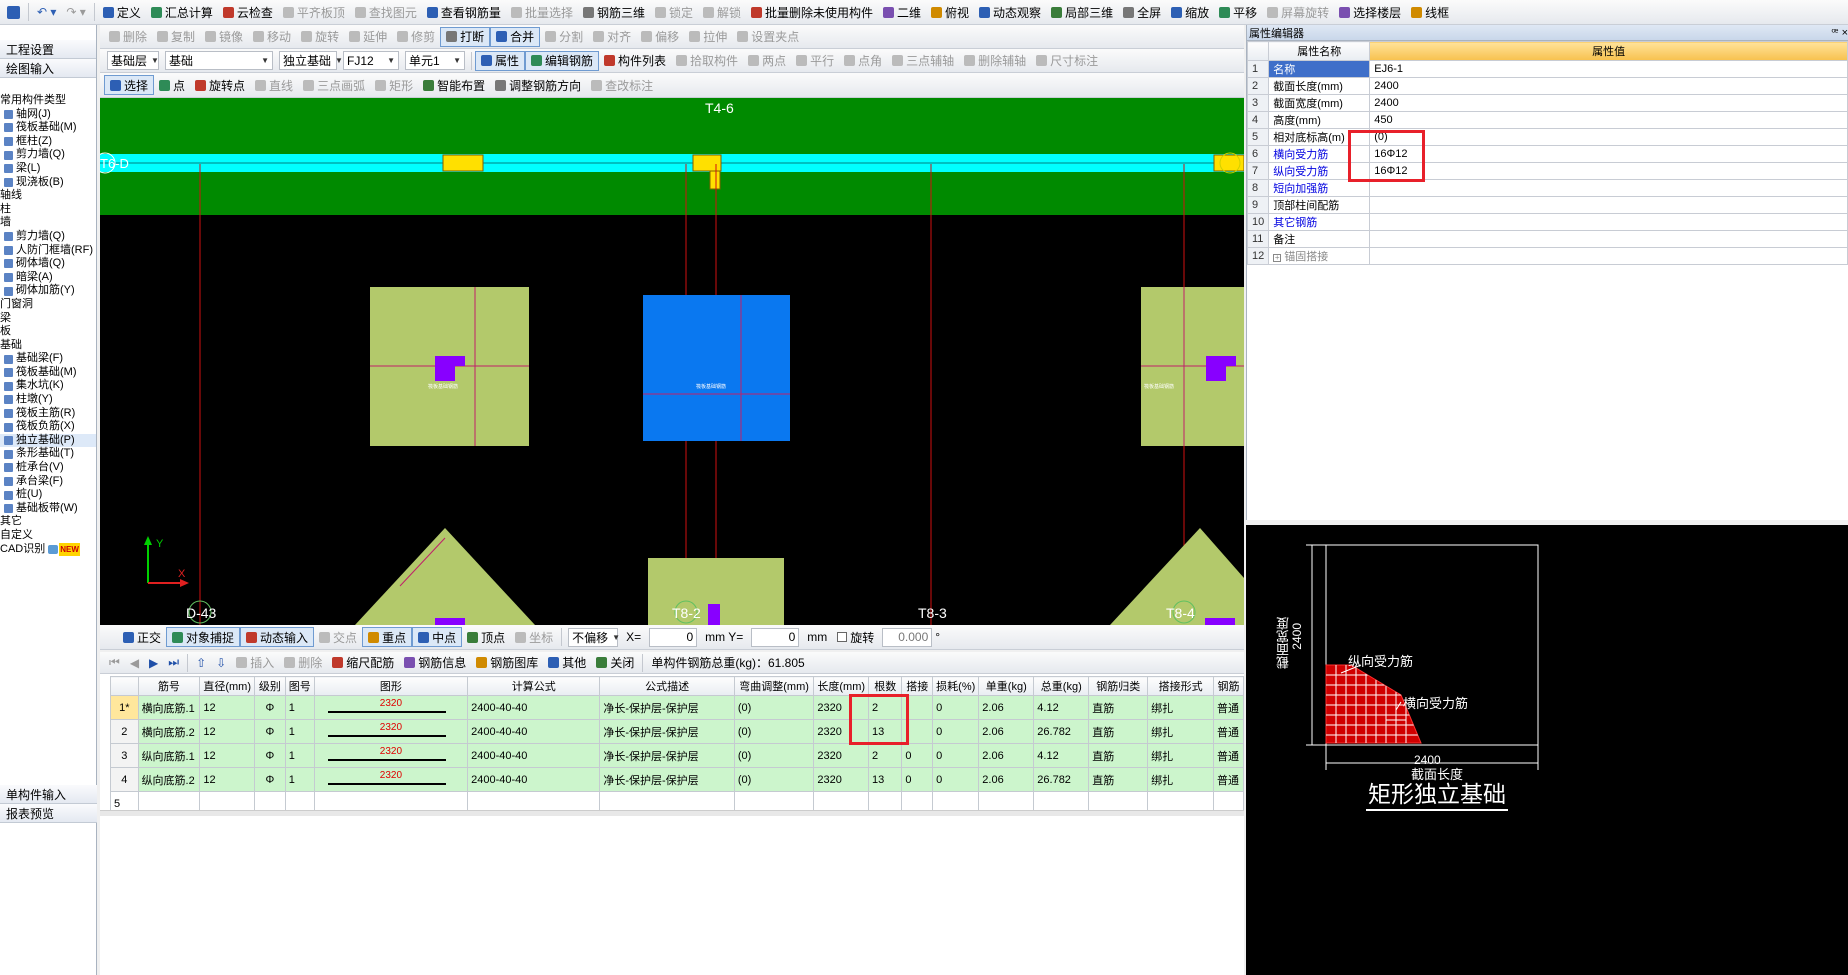 The height and width of the screenshot is (975, 1848). Describe the element at coordinates (272, 37) in the screenshot. I see `edit-button-3: 移动` at that location.